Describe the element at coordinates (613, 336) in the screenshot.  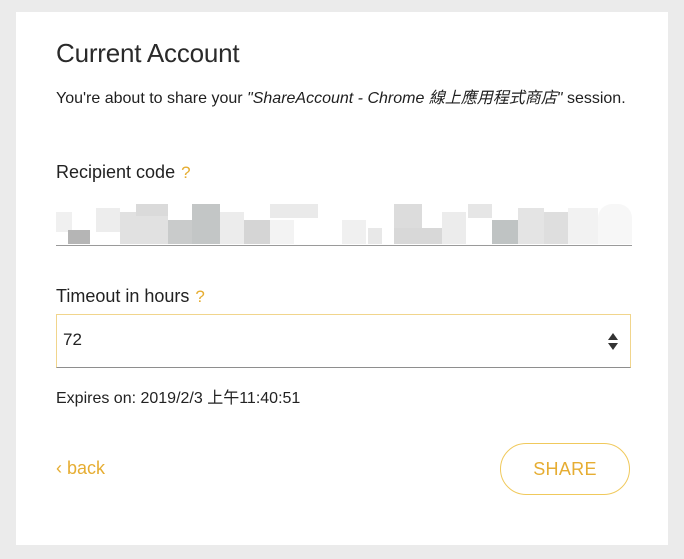
I see `spinner-up-icon` at that location.